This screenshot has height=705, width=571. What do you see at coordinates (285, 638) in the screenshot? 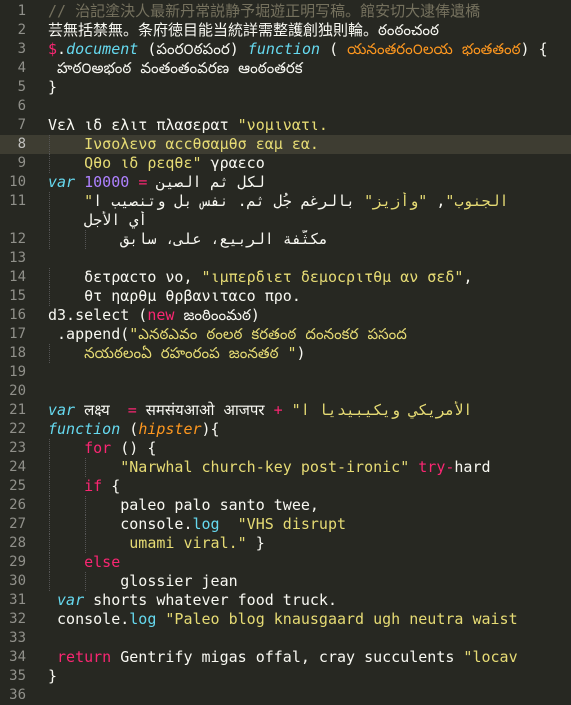
I see `code-line: 33` at bounding box center [285, 638].